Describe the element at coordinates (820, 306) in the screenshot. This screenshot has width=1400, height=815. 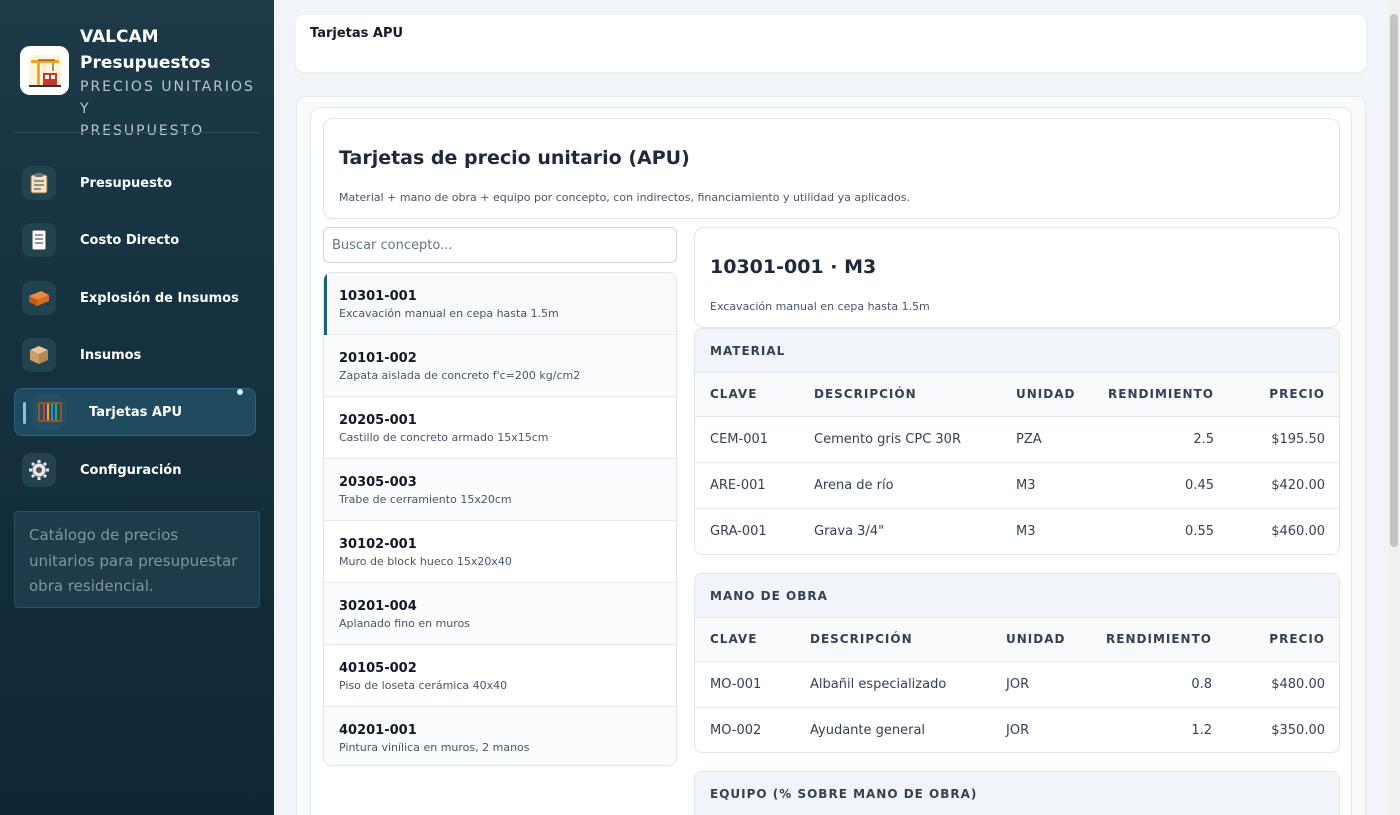
I see `detail-description: Excavación manual en cepa hasta 1.5m` at that location.